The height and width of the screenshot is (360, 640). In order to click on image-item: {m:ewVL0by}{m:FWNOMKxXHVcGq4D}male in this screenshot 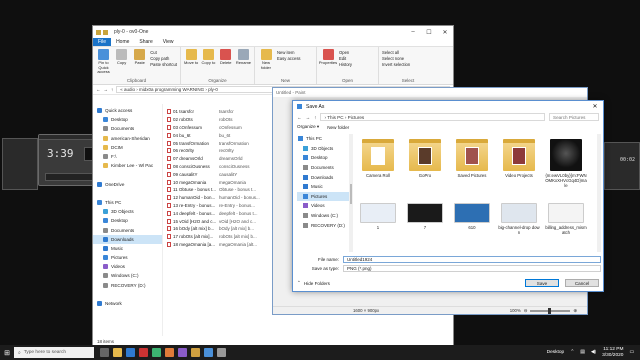, I will do `click(566, 163)`.